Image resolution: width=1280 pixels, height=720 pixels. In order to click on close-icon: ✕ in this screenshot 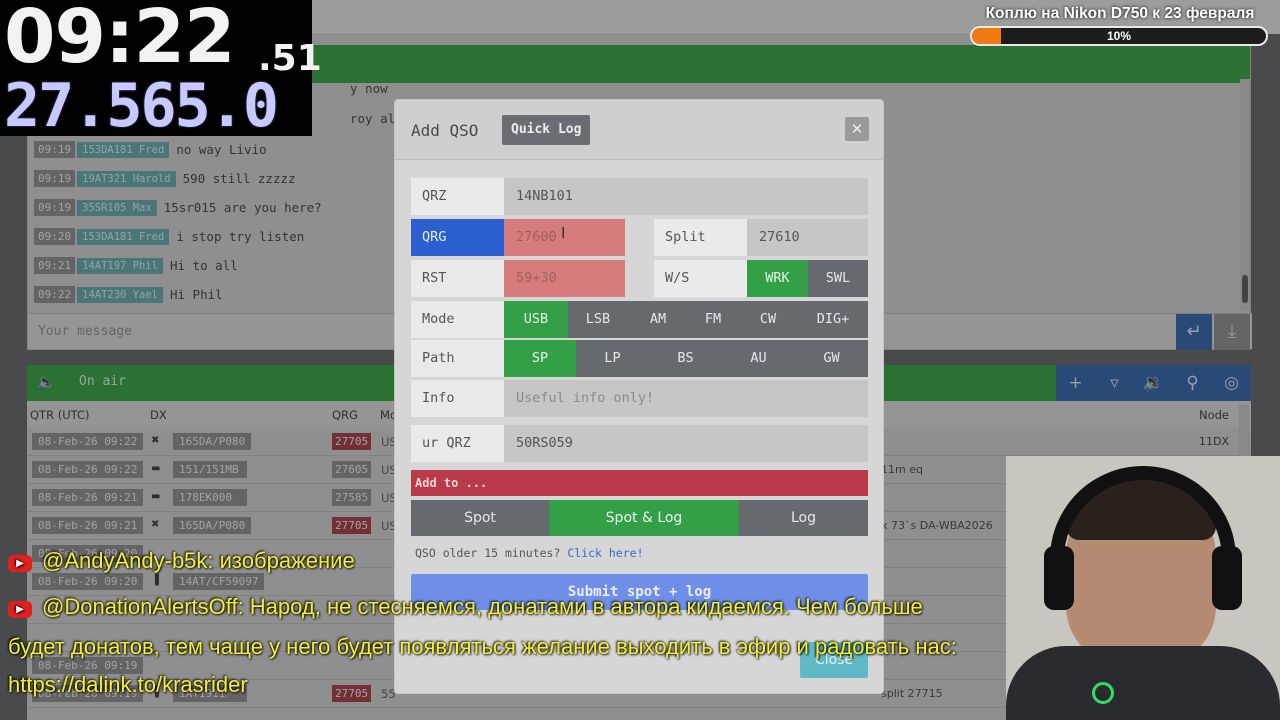, I will do `click(857, 129)`.